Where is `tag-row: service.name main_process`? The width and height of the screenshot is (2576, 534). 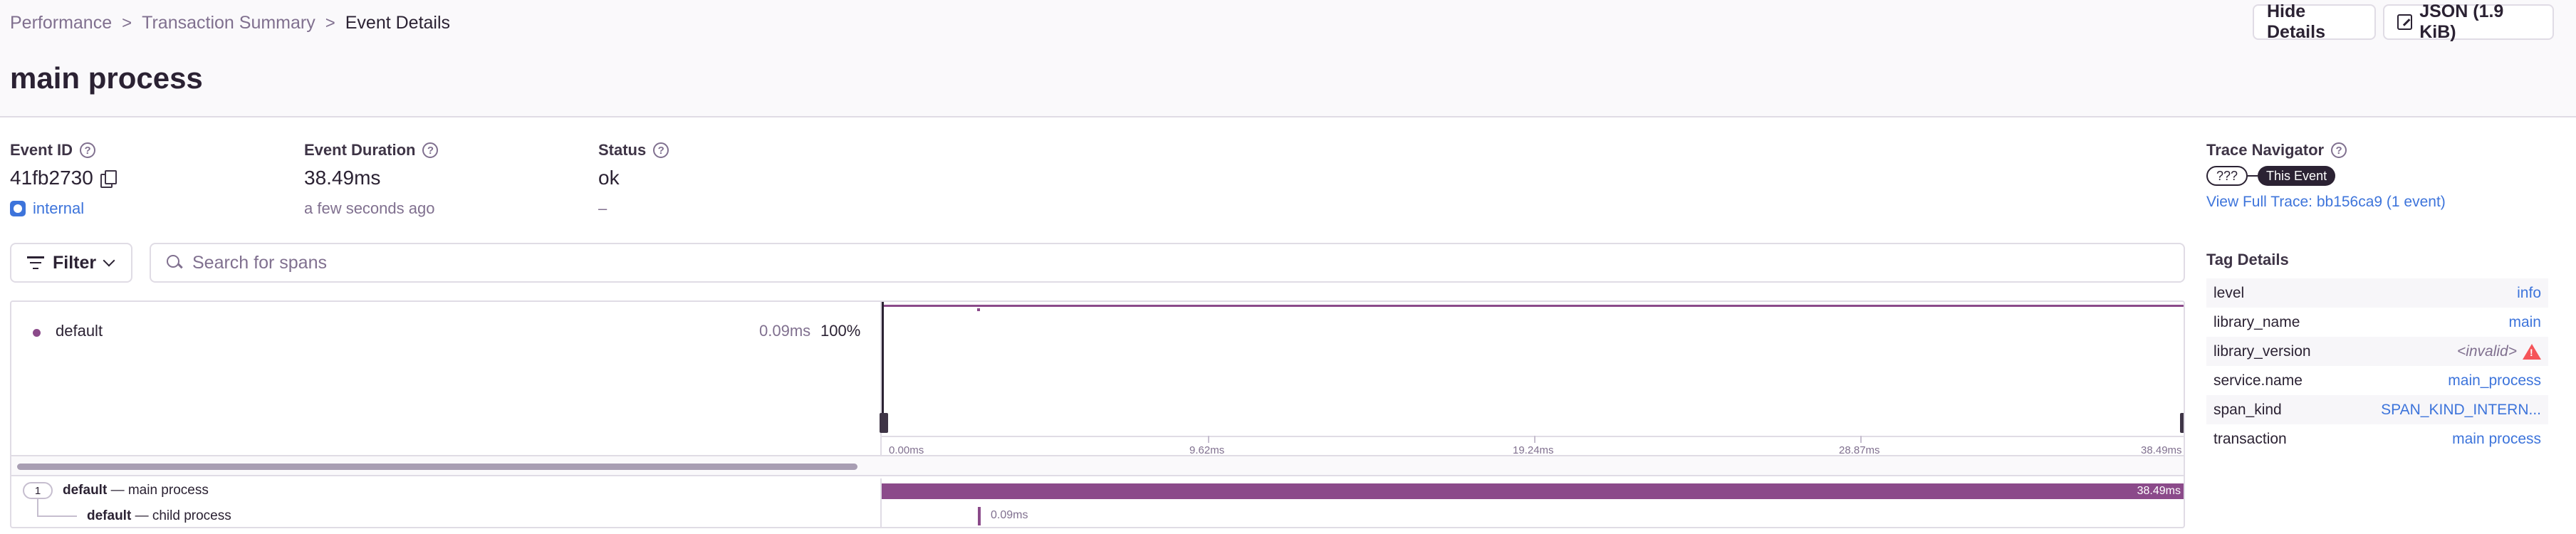
tag-row: service.name main_process is located at coordinates (2377, 380).